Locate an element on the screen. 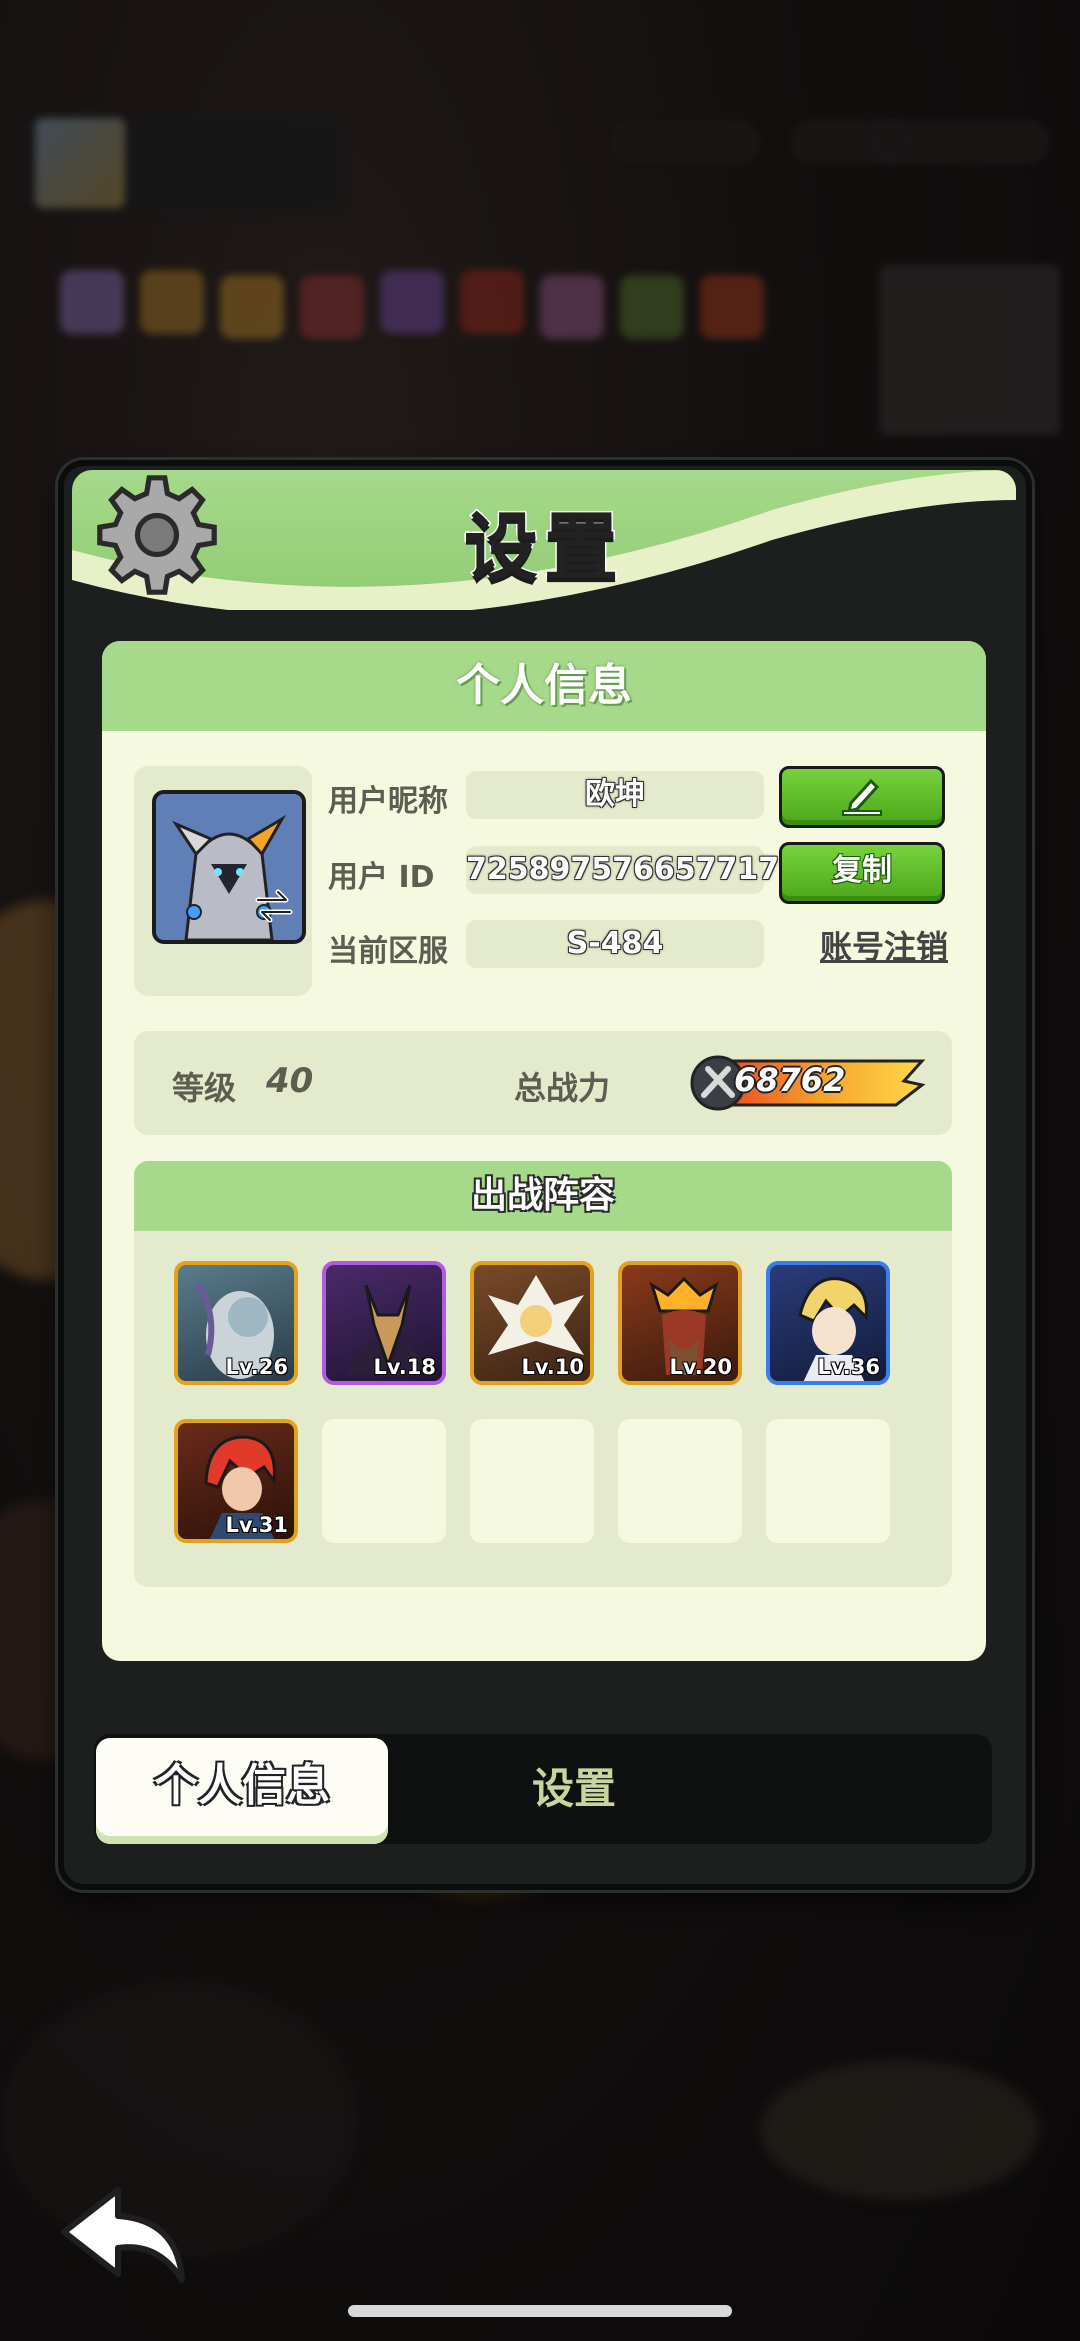 The height and width of the screenshot is (2341, 1080). hero-slot-6: Lv.31 is located at coordinates (236, 1481).